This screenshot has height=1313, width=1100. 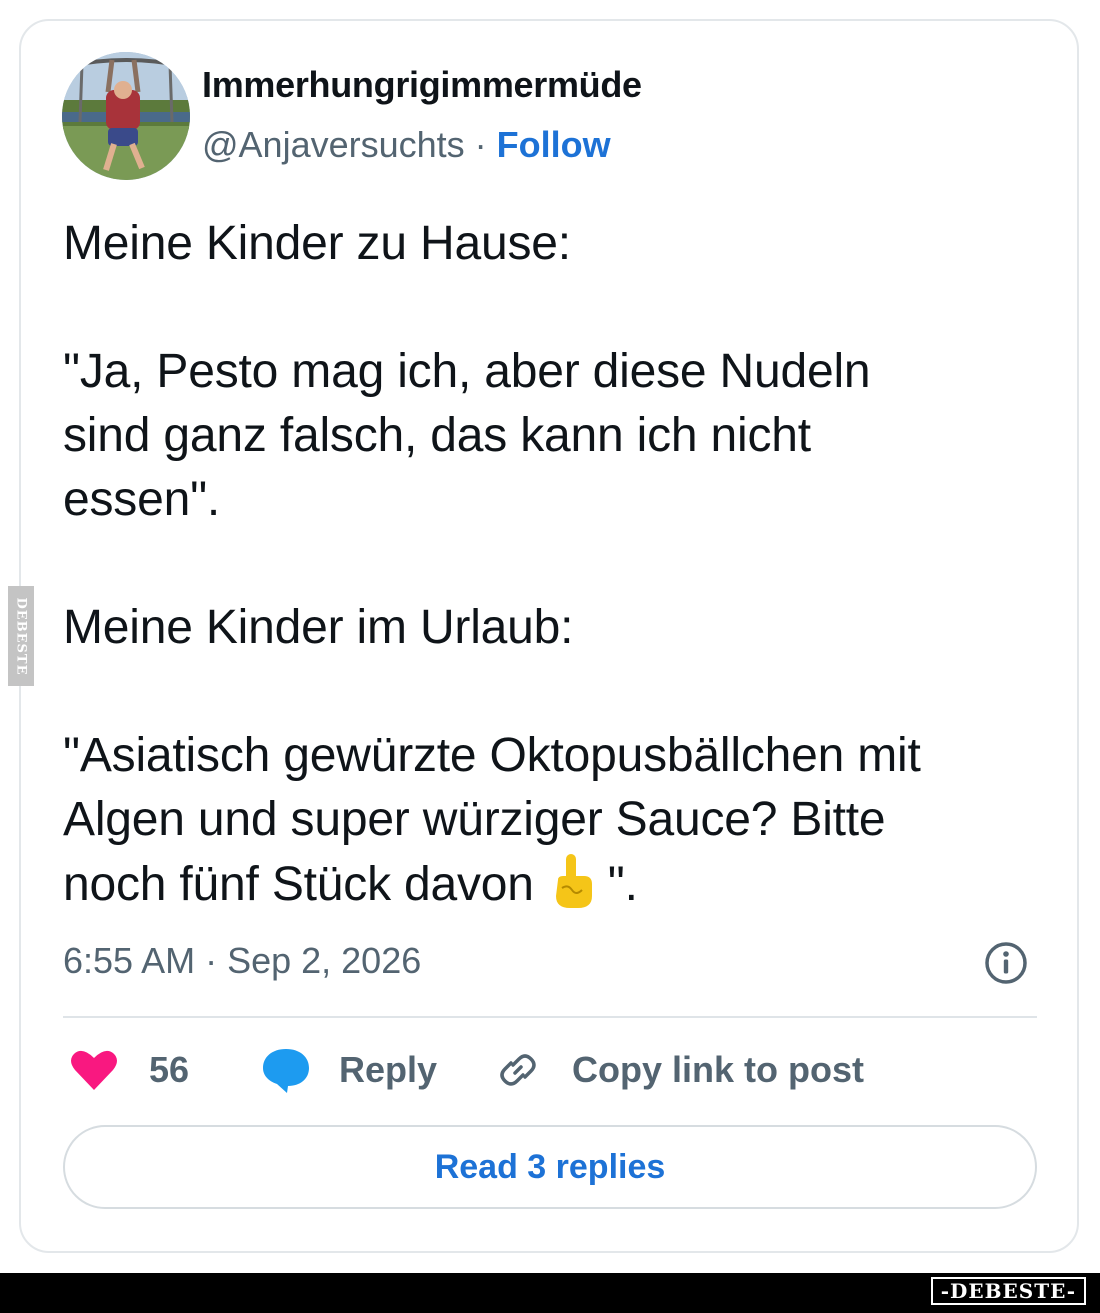 I want to click on link-icon, so click(x=518, y=1070).